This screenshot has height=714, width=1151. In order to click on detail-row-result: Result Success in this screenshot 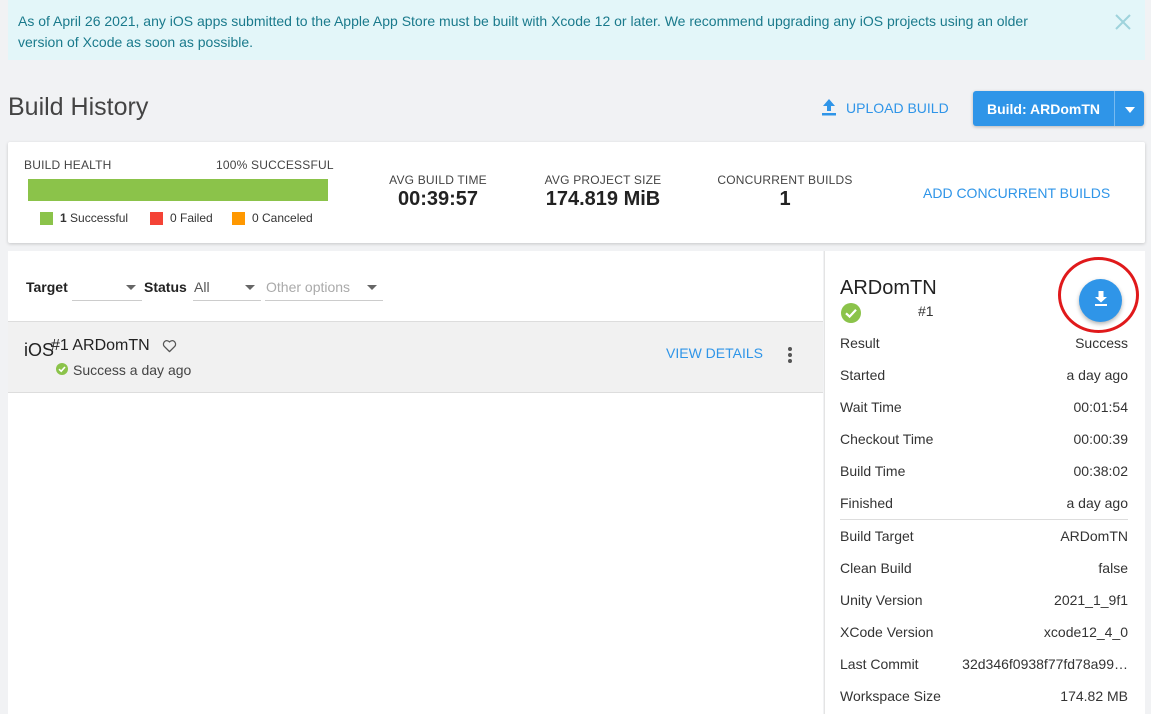, I will do `click(984, 343)`.